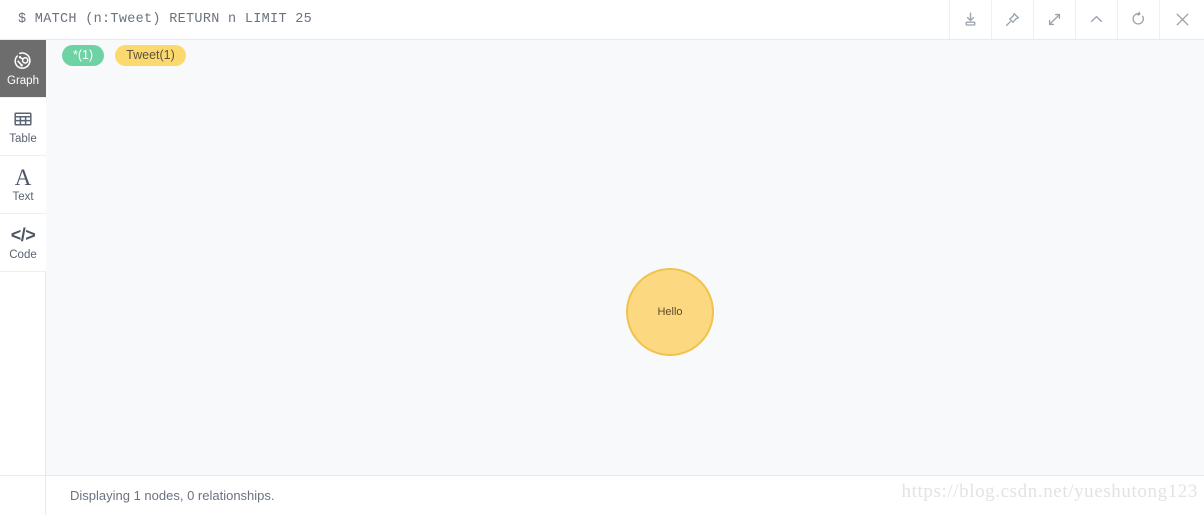  I want to click on close-icon, so click(1182, 19).